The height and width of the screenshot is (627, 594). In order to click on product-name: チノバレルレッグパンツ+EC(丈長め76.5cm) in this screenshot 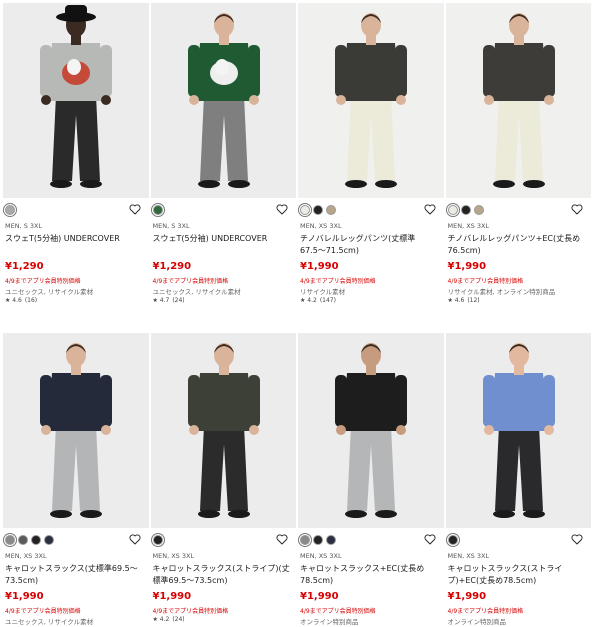, I will do `click(517, 245)`.